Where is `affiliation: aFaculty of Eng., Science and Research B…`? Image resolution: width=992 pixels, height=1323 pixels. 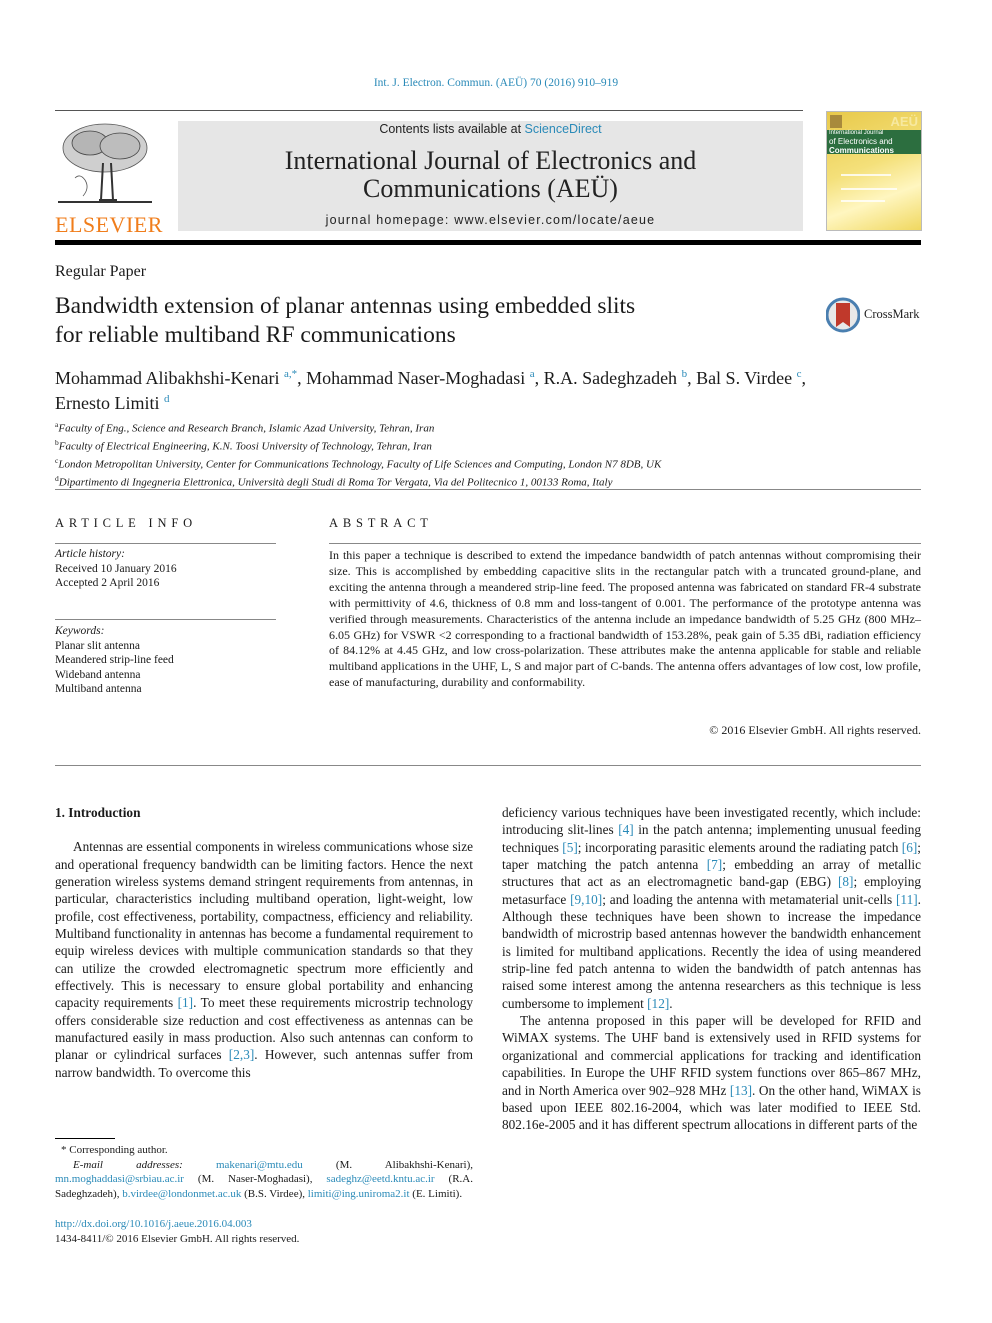 affiliation: aFaculty of Eng., Science and Research B… is located at coordinates (488, 427).